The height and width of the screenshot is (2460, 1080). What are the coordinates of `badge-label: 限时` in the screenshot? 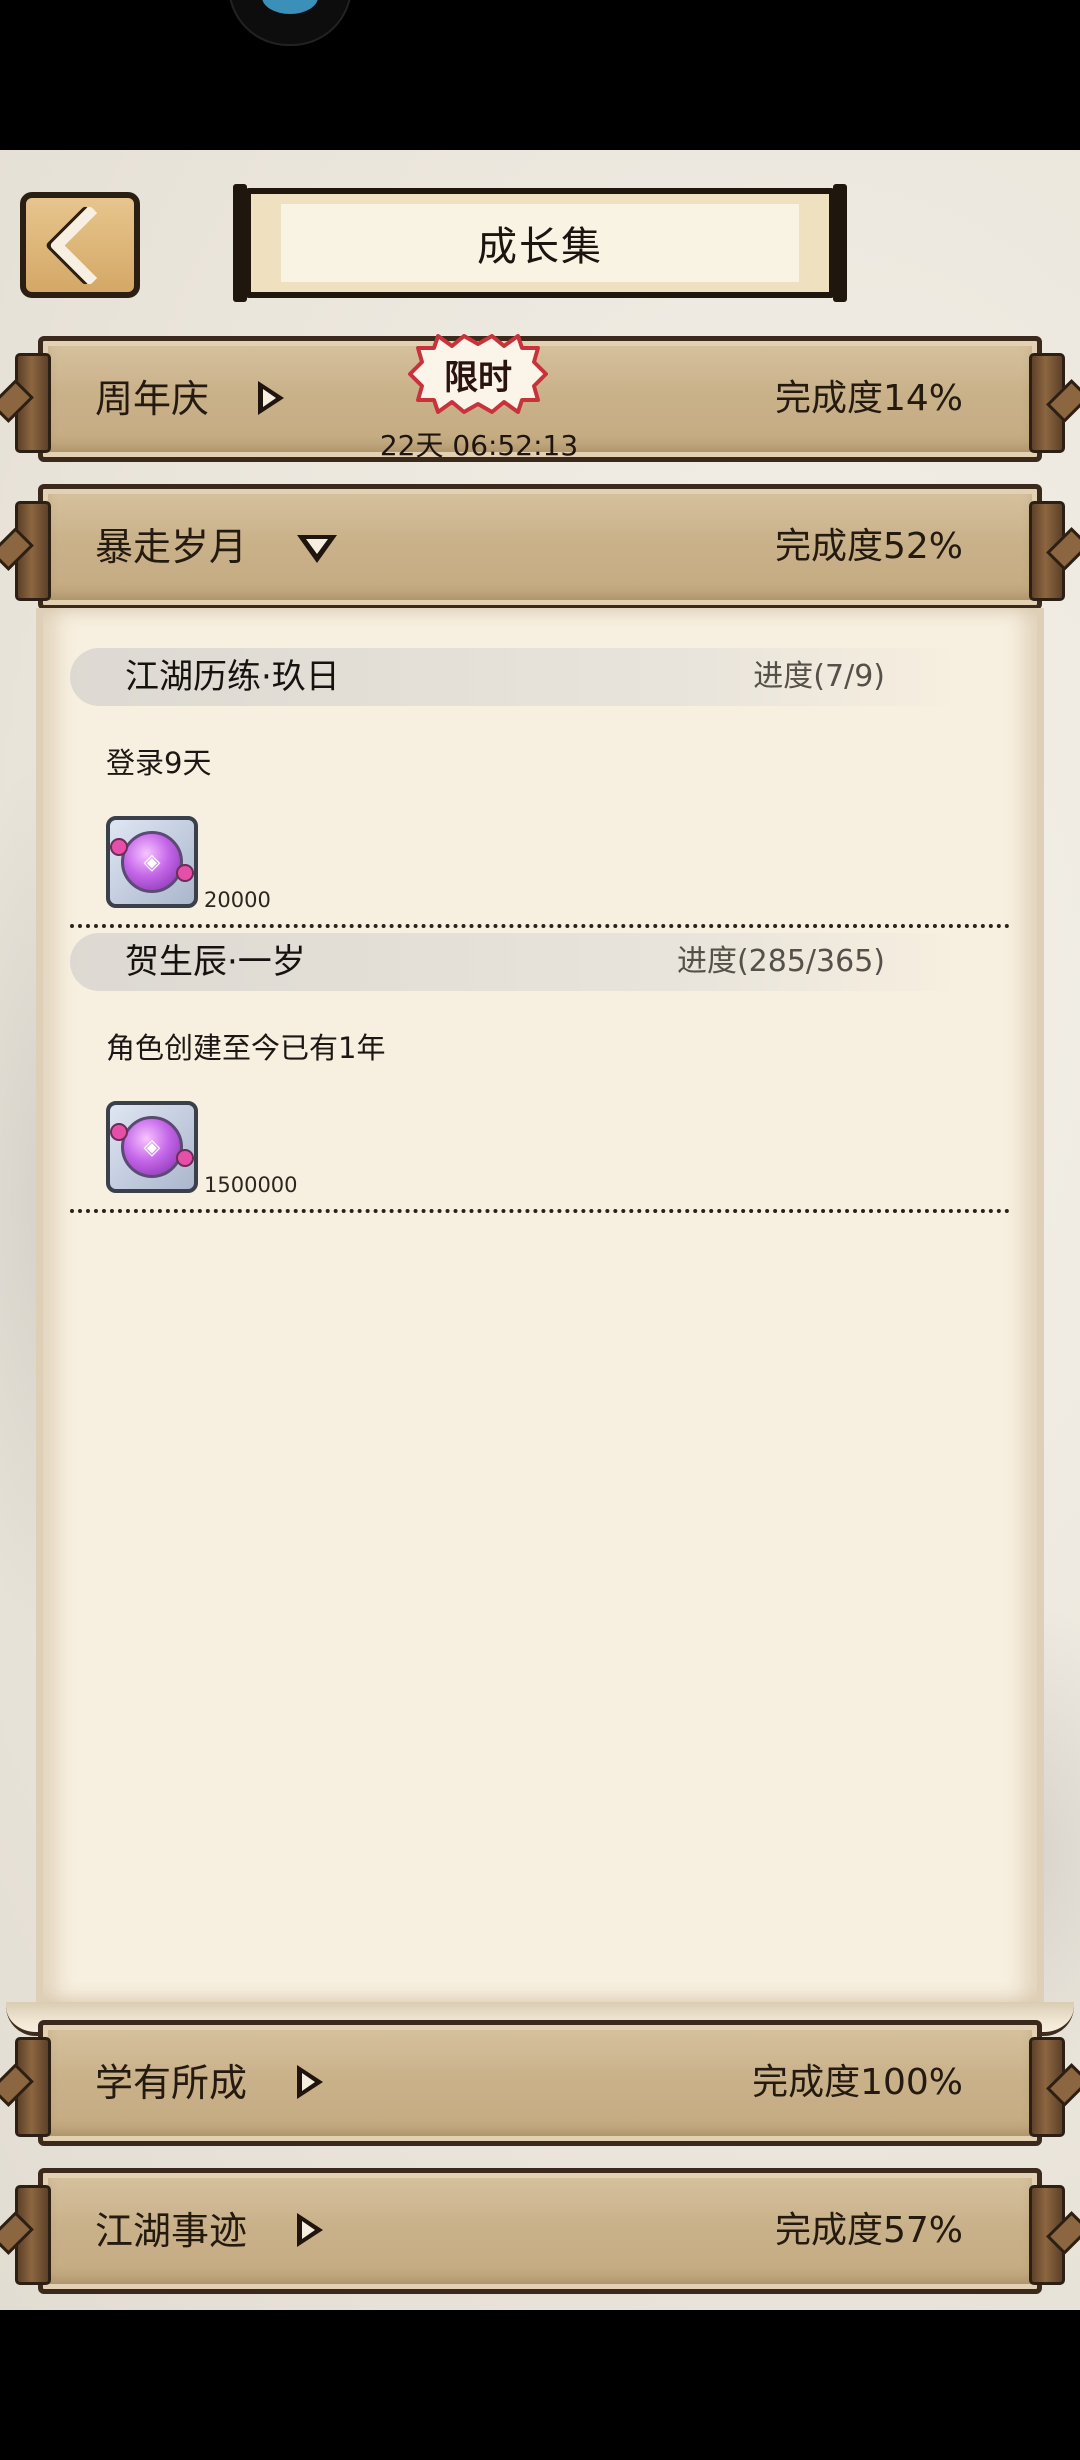 It's located at (478, 377).